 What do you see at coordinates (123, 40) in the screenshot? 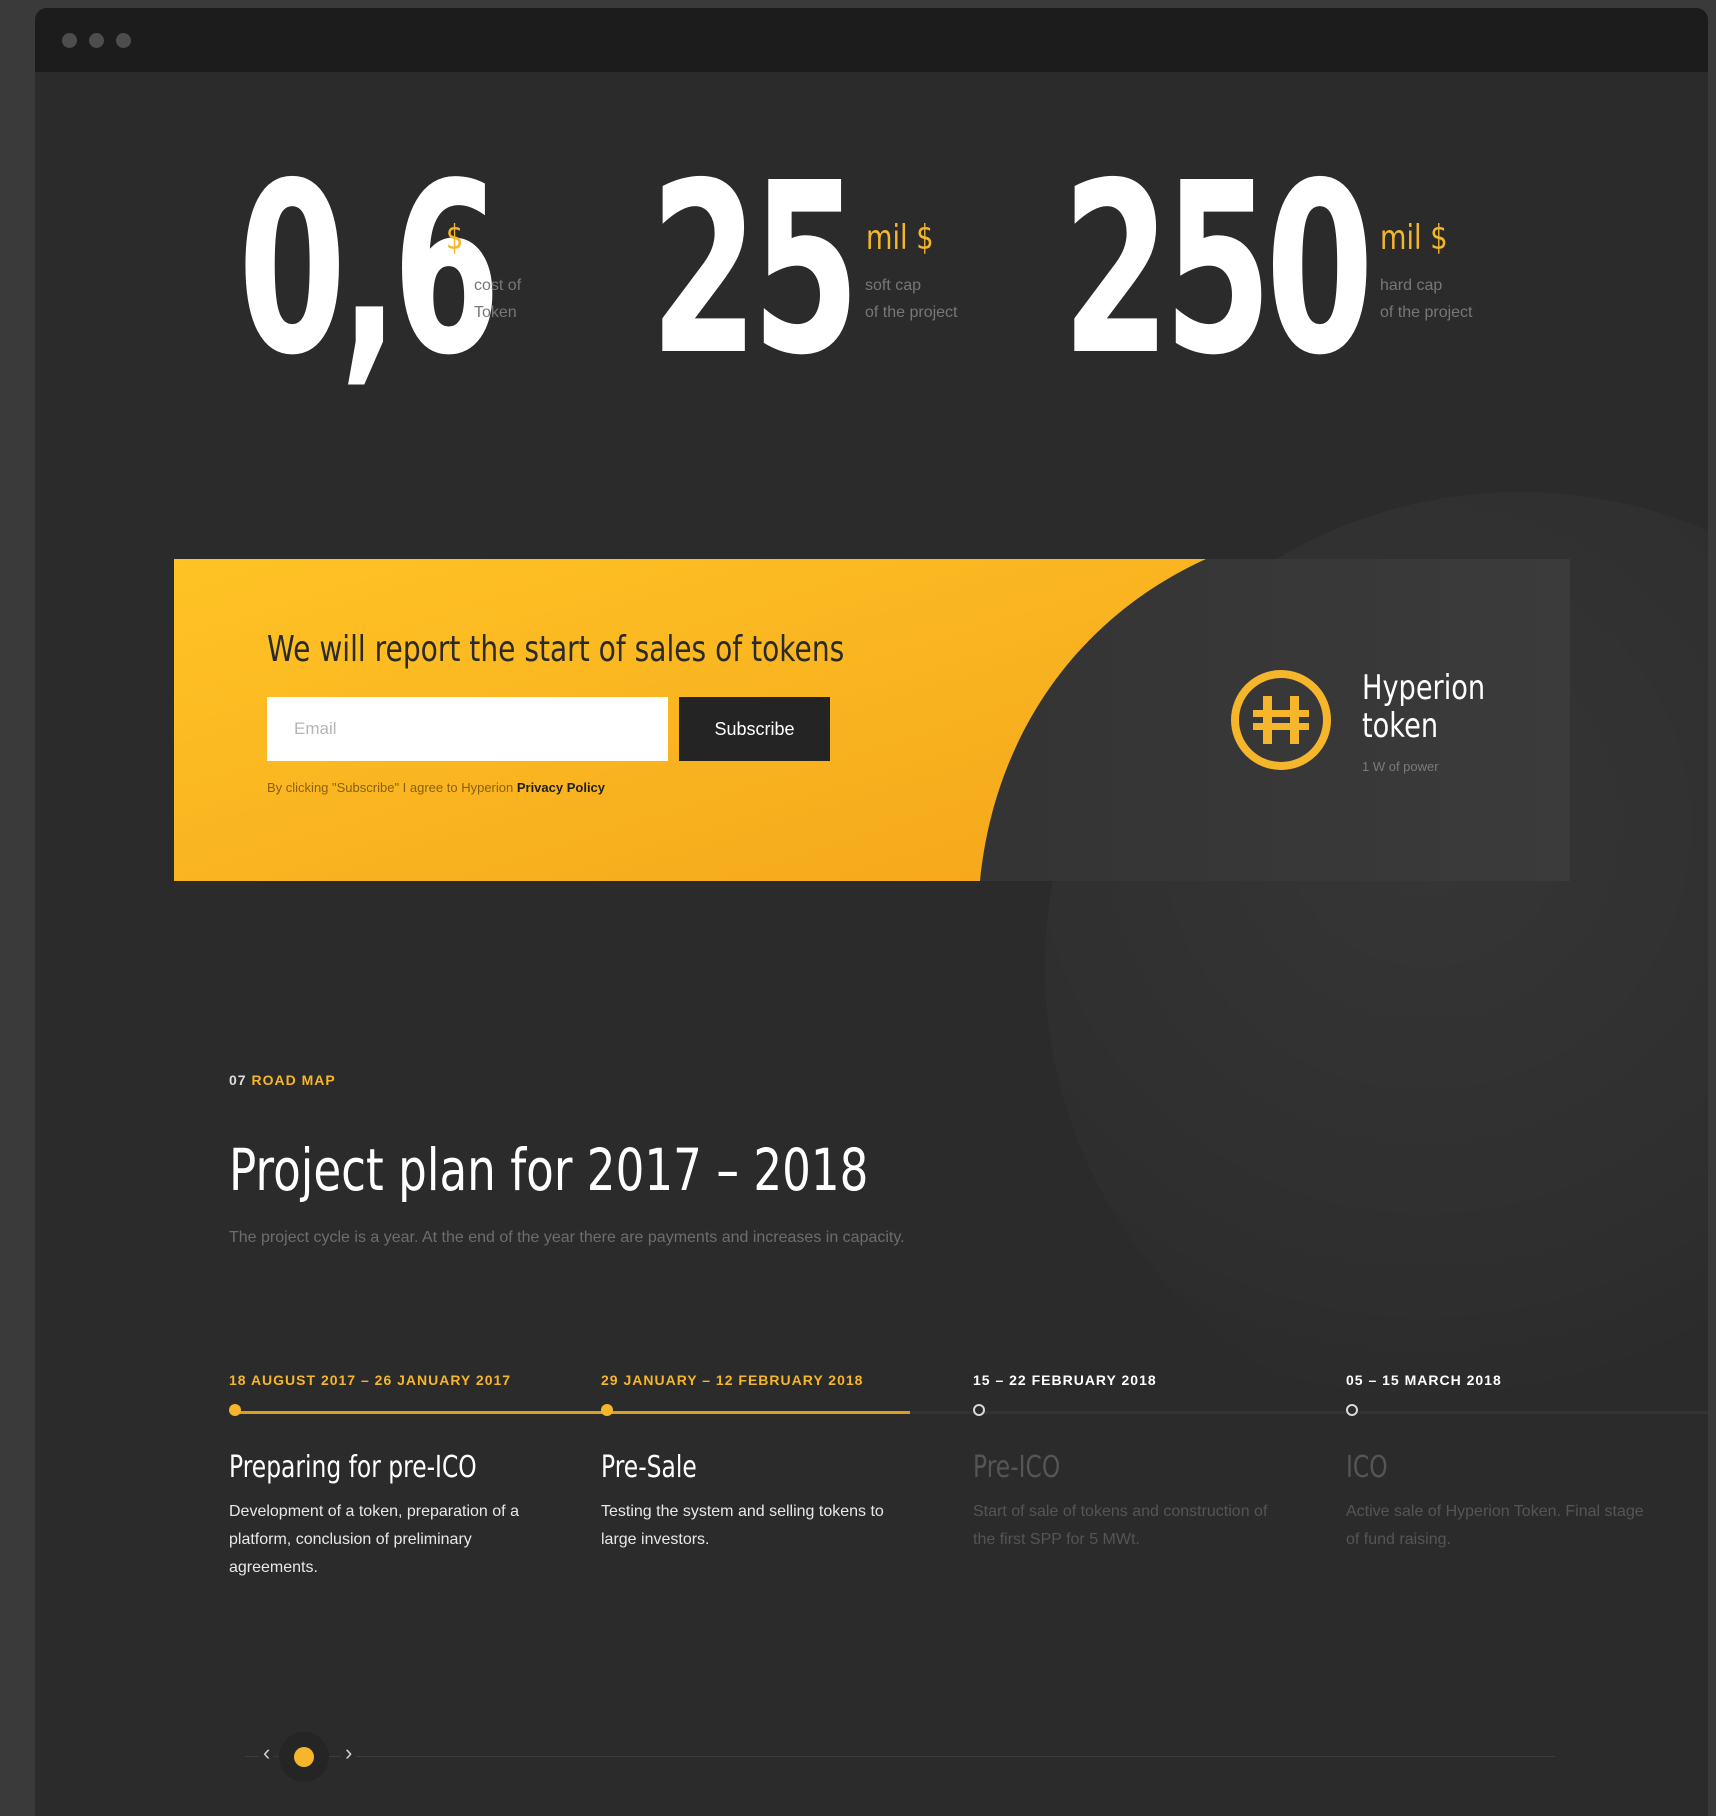
I see `window-maximize-dot` at bounding box center [123, 40].